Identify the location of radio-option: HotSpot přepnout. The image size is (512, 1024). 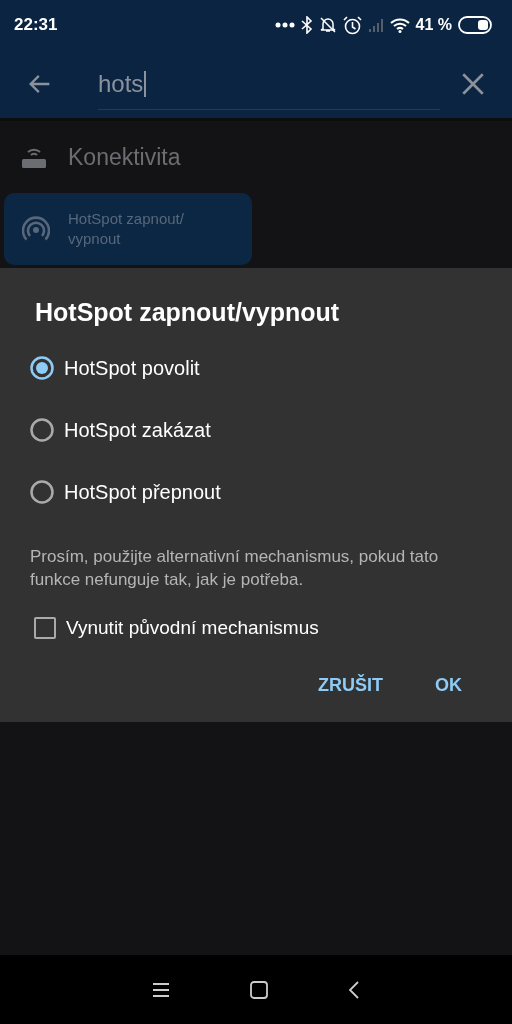
(125, 492).